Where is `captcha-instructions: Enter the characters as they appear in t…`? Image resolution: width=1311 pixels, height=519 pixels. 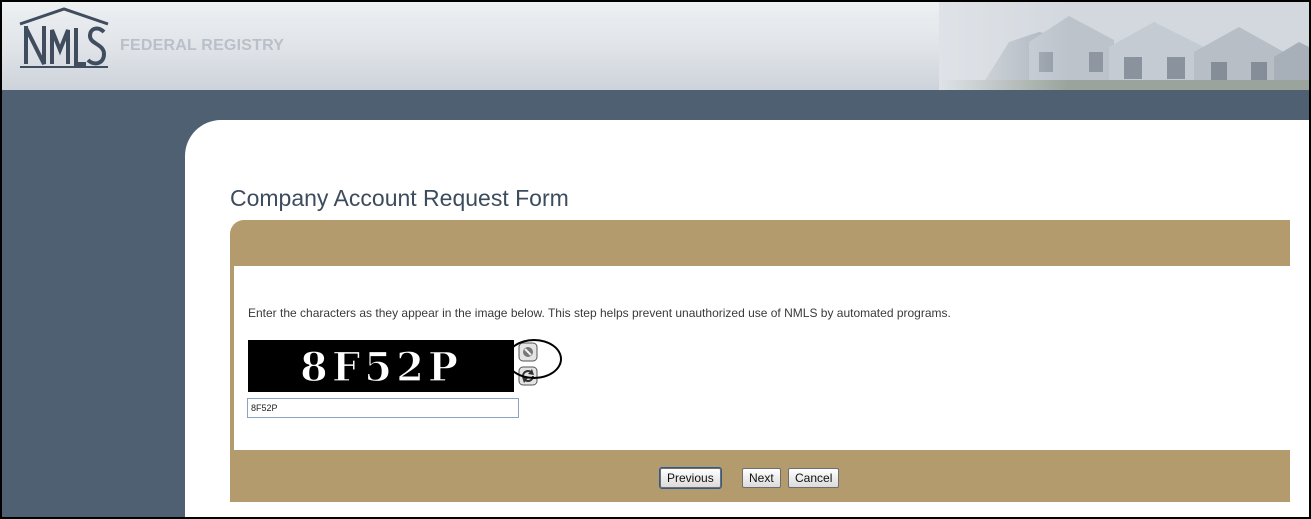
captcha-instructions: Enter the characters as they appear in t… is located at coordinates (599, 313).